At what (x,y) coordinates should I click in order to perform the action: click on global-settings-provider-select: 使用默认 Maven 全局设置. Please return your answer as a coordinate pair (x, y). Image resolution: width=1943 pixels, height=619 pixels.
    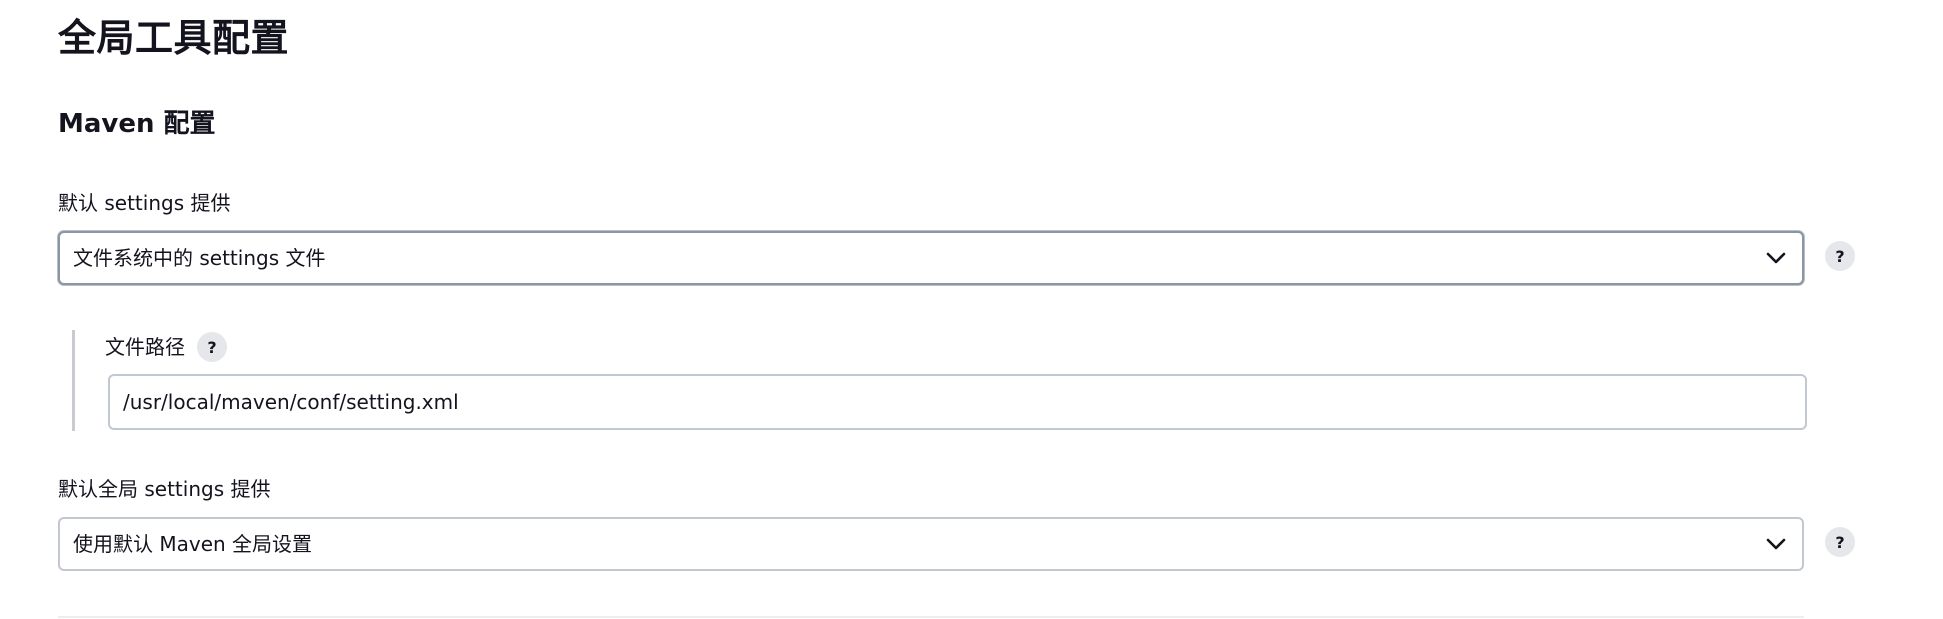
    Looking at the image, I should click on (931, 544).